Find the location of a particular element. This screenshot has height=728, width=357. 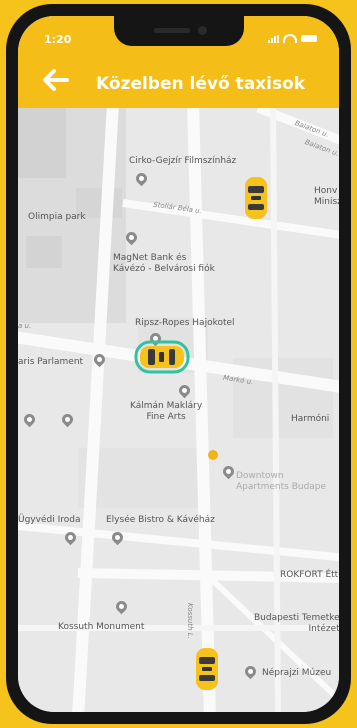

place-label: Elysée Bistro & Kávéház is located at coordinates (160, 520).